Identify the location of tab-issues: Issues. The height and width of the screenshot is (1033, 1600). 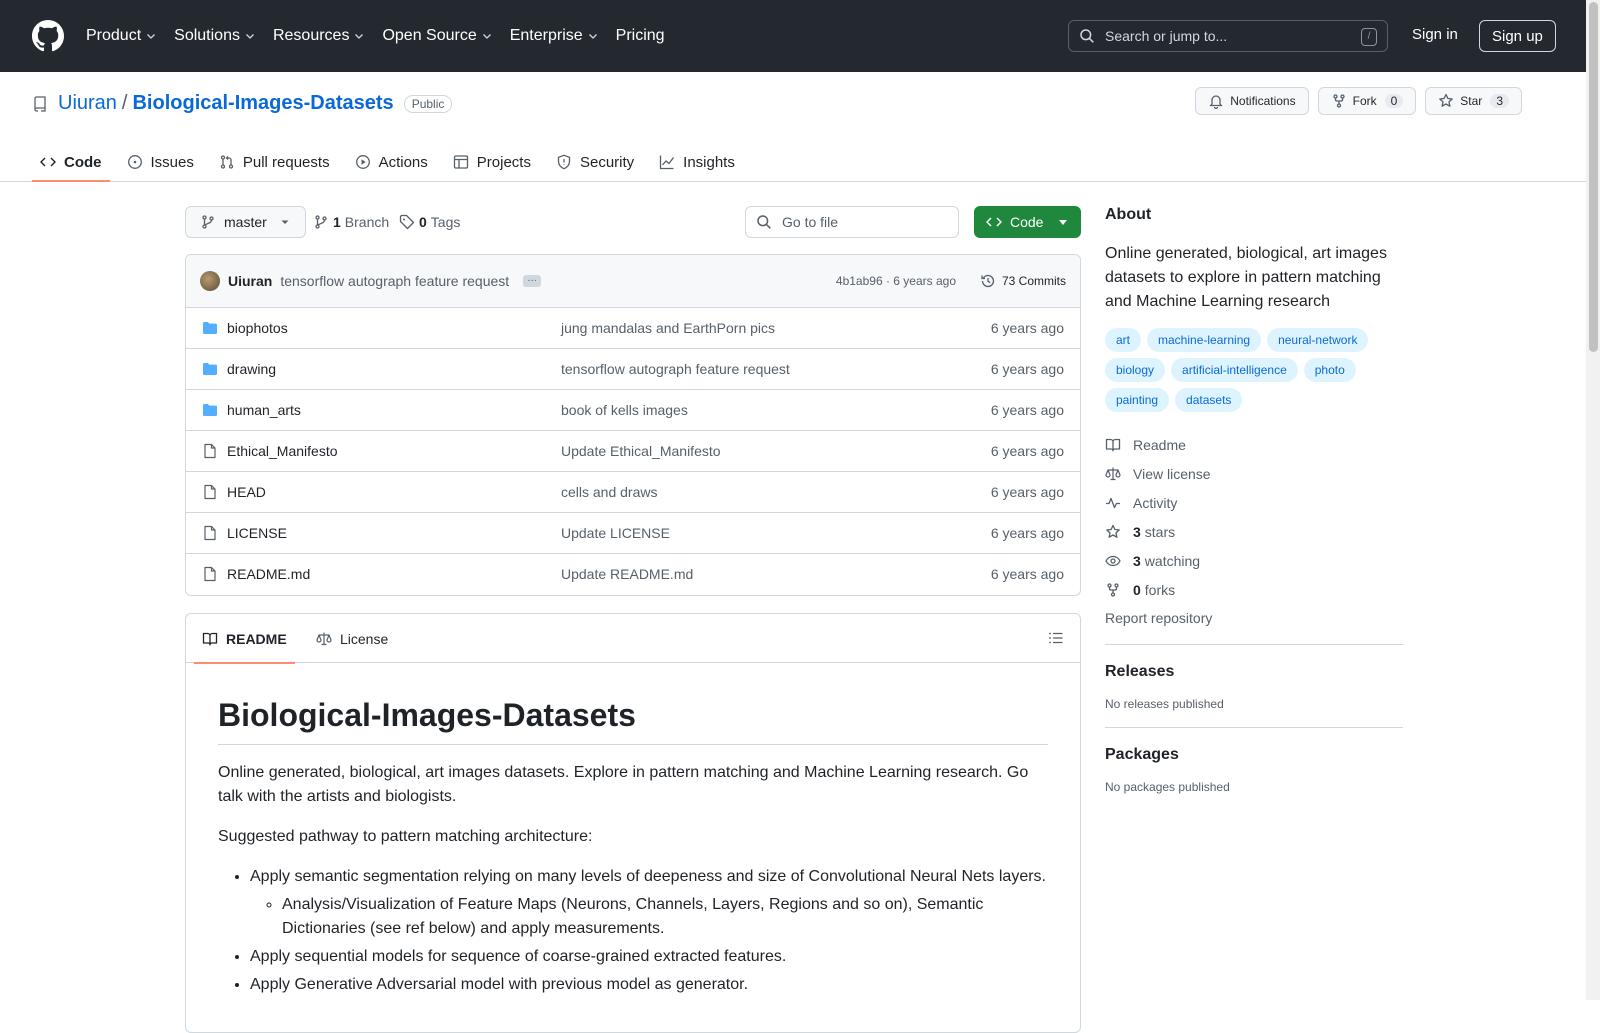
(160, 162).